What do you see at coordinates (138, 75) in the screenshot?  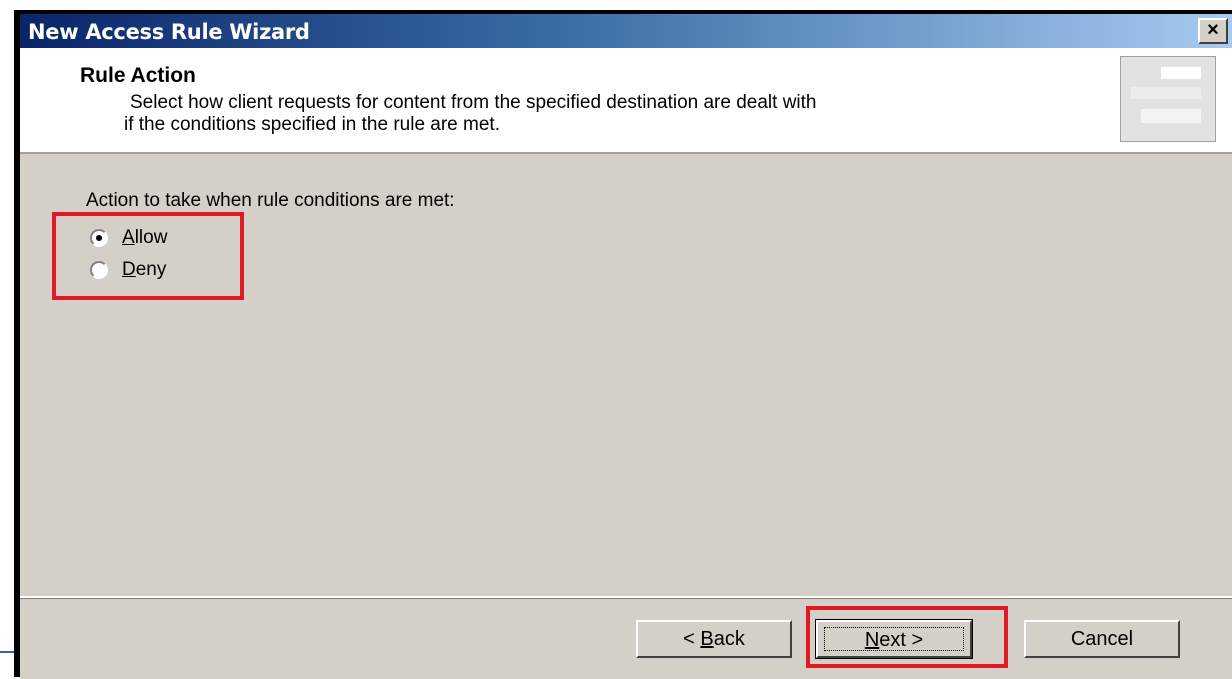 I see `page-title: Rule Action` at bounding box center [138, 75].